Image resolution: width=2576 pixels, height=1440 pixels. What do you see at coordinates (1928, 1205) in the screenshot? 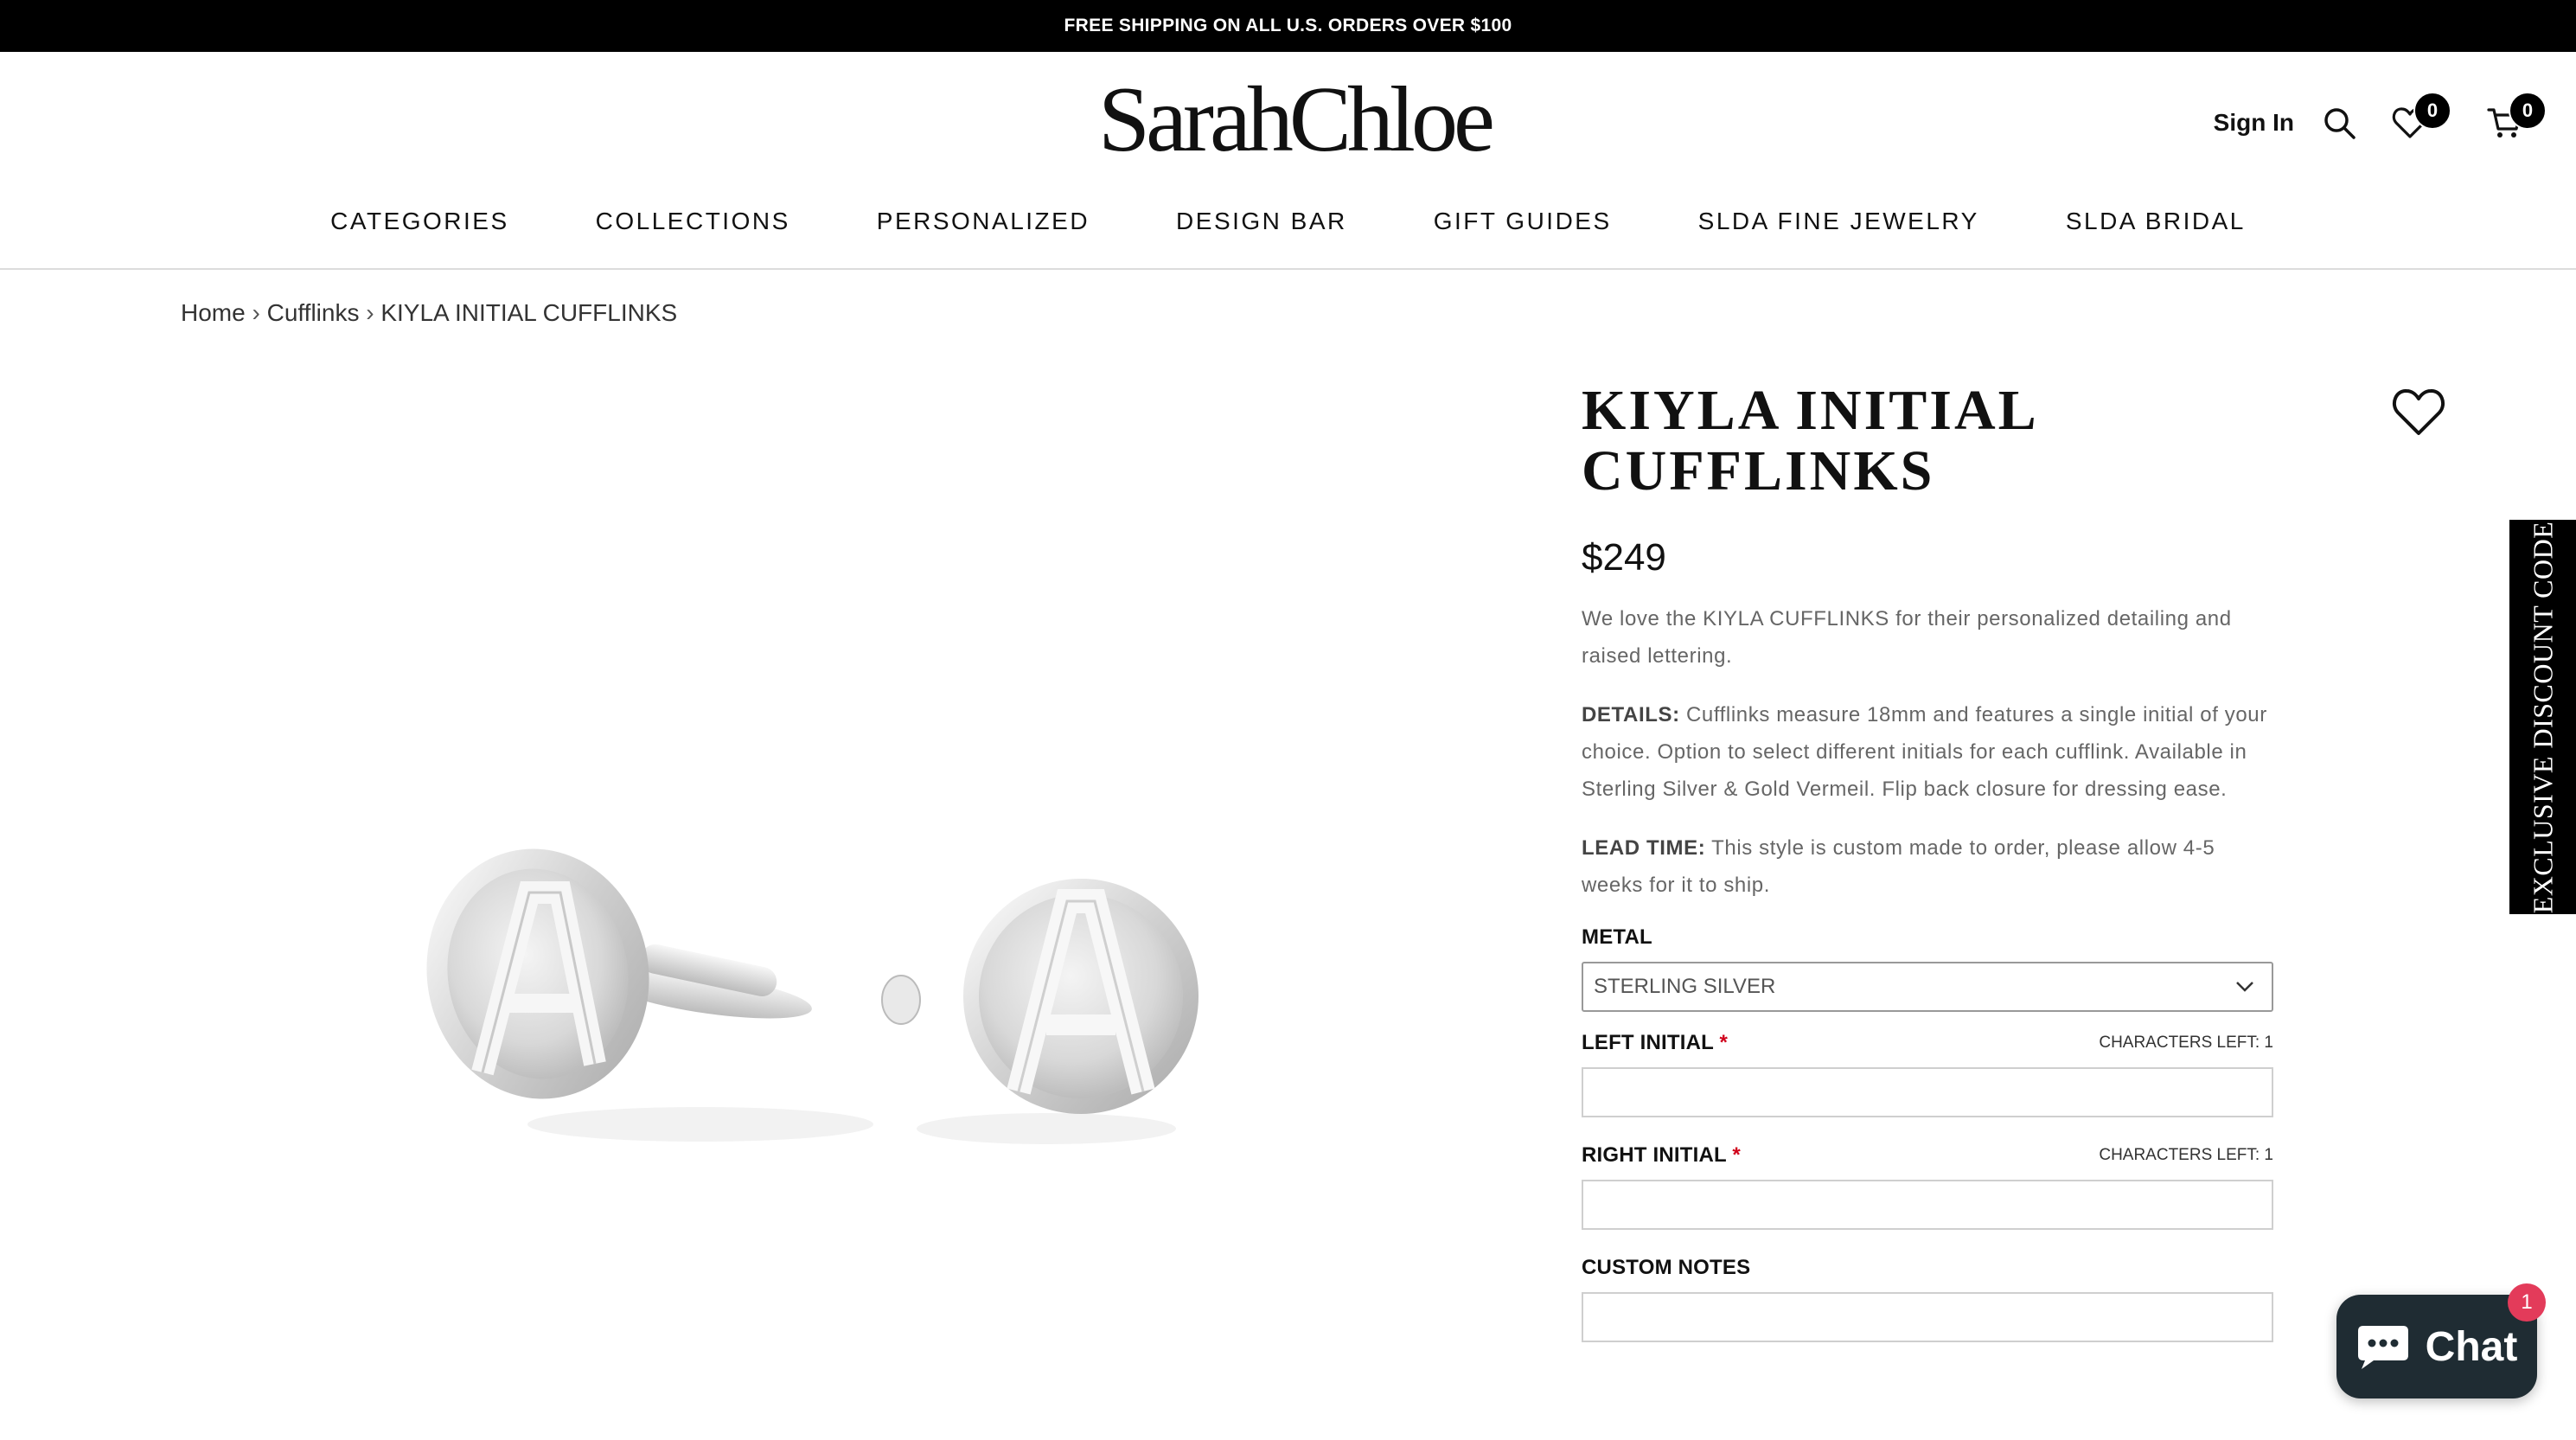
I see `right-initial-input` at bounding box center [1928, 1205].